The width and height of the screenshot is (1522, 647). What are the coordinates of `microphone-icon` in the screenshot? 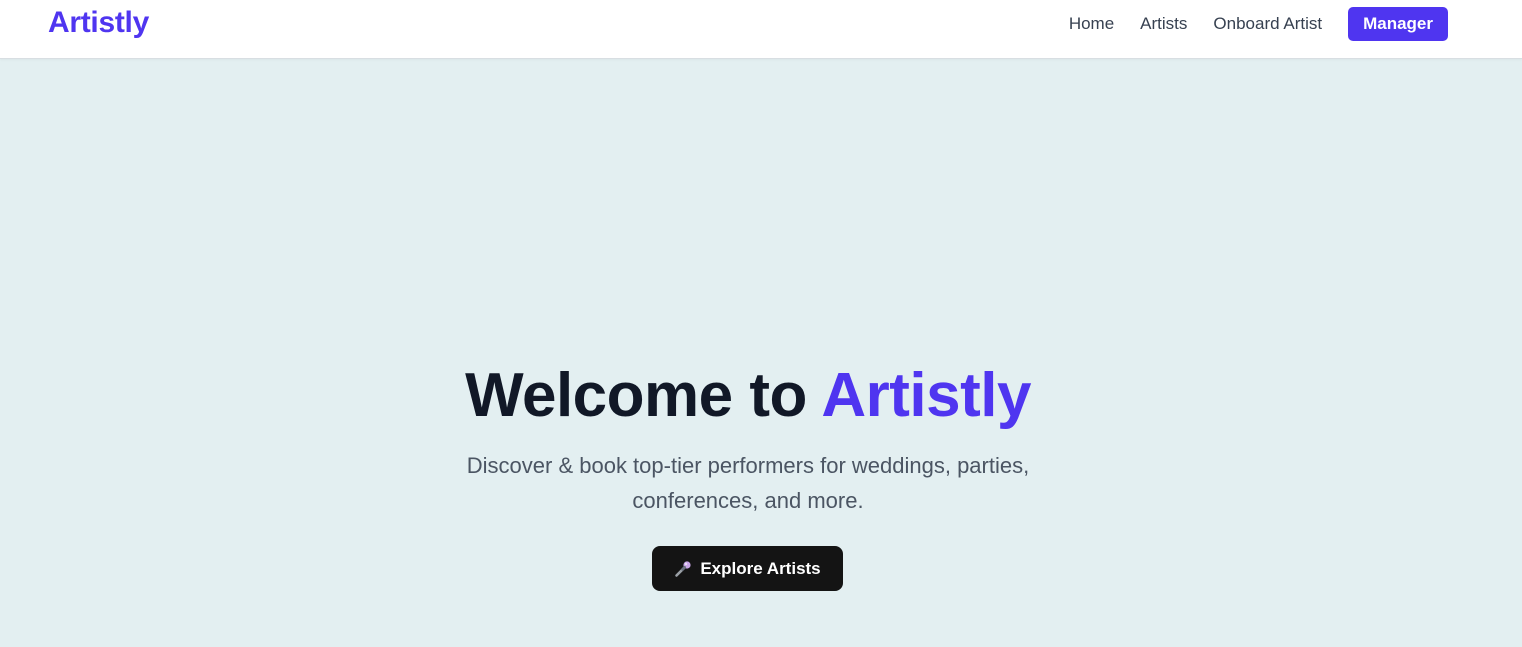 It's located at (683, 569).